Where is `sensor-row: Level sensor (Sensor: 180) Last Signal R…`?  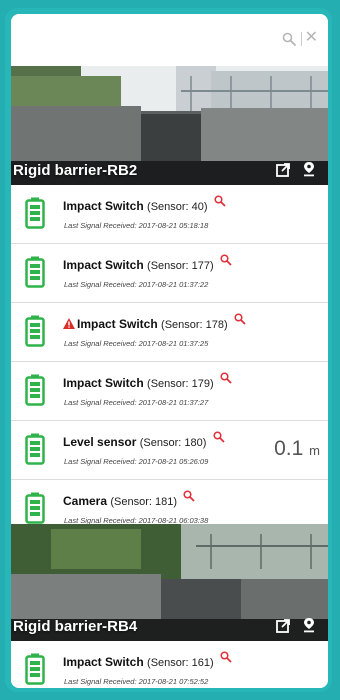 sensor-row: Level sensor (Sensor: 180) Last Signal R… is located at coordinates (169, 450).